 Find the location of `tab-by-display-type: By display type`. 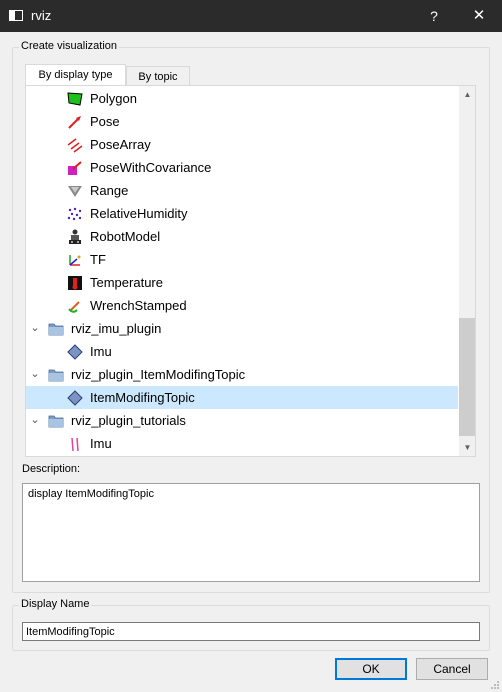

tab-by-display-type: By display type is located at coordinates (75, 75).